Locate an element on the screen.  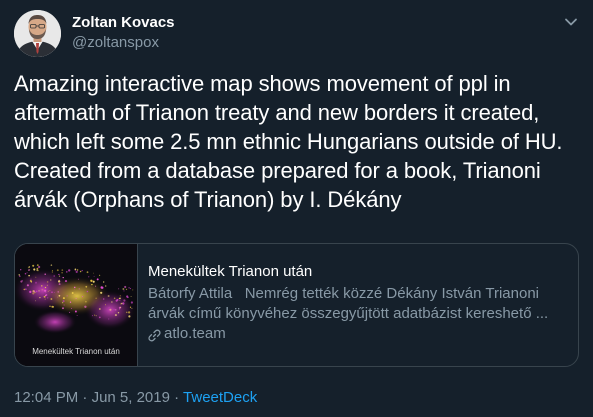
avatar is located at coordinates (37, 33).